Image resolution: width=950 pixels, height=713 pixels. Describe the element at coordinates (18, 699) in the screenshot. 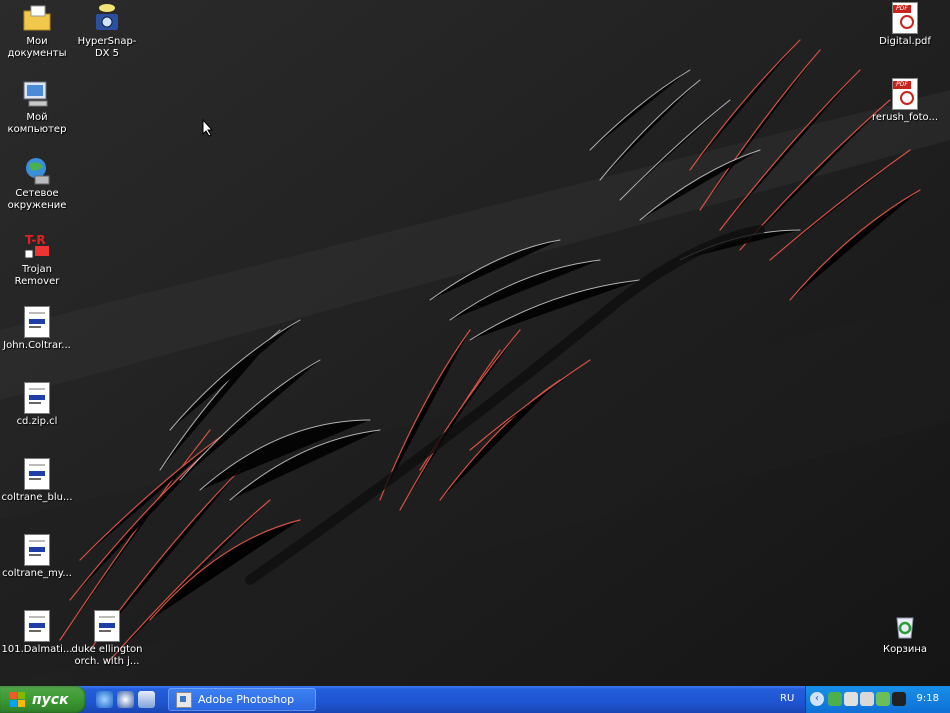

I see `windows-flag-icon` at that location.